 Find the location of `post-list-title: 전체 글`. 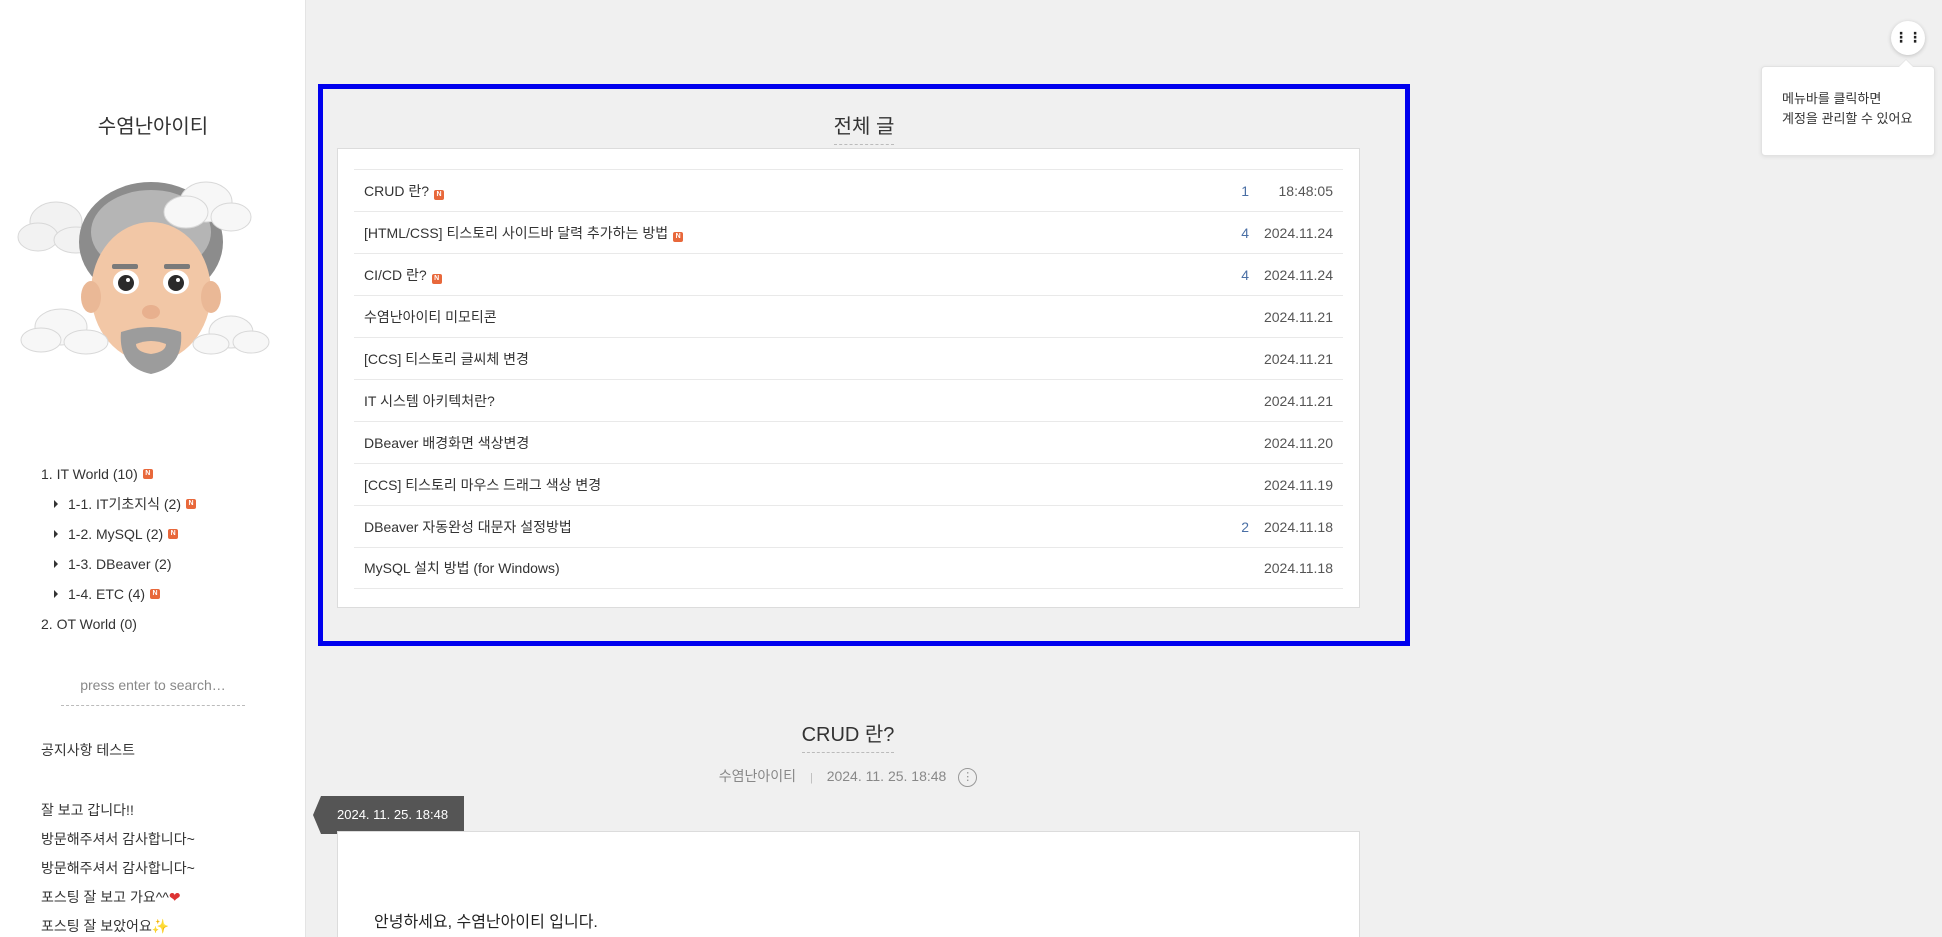

post-list-title: 전체 글 is located at coordinates (864, 127).